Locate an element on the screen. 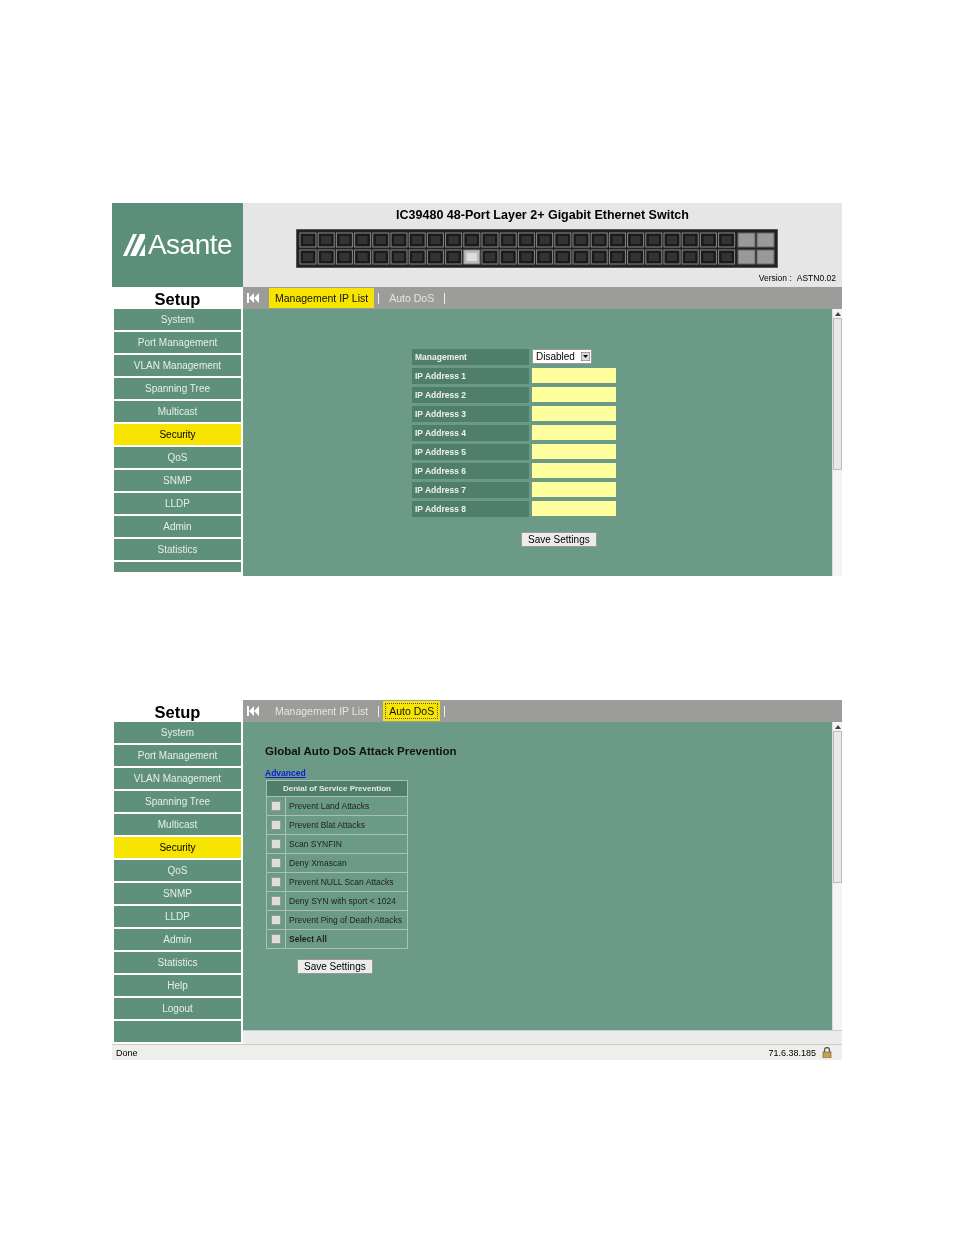 Image resolution: width=954 pixels, height=1235 pixels. option-label: Prevent Ping of Death Attacks is located at coordinates (345, 920).